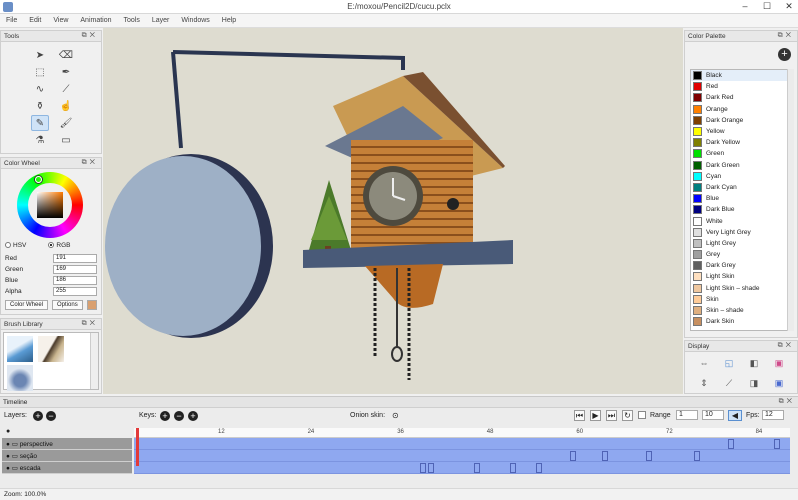  What do you see at coordinates (704, 363) in the screenshot?
I see `horizontal-flip-icon: ⇔` at bounding box center [704, 363].